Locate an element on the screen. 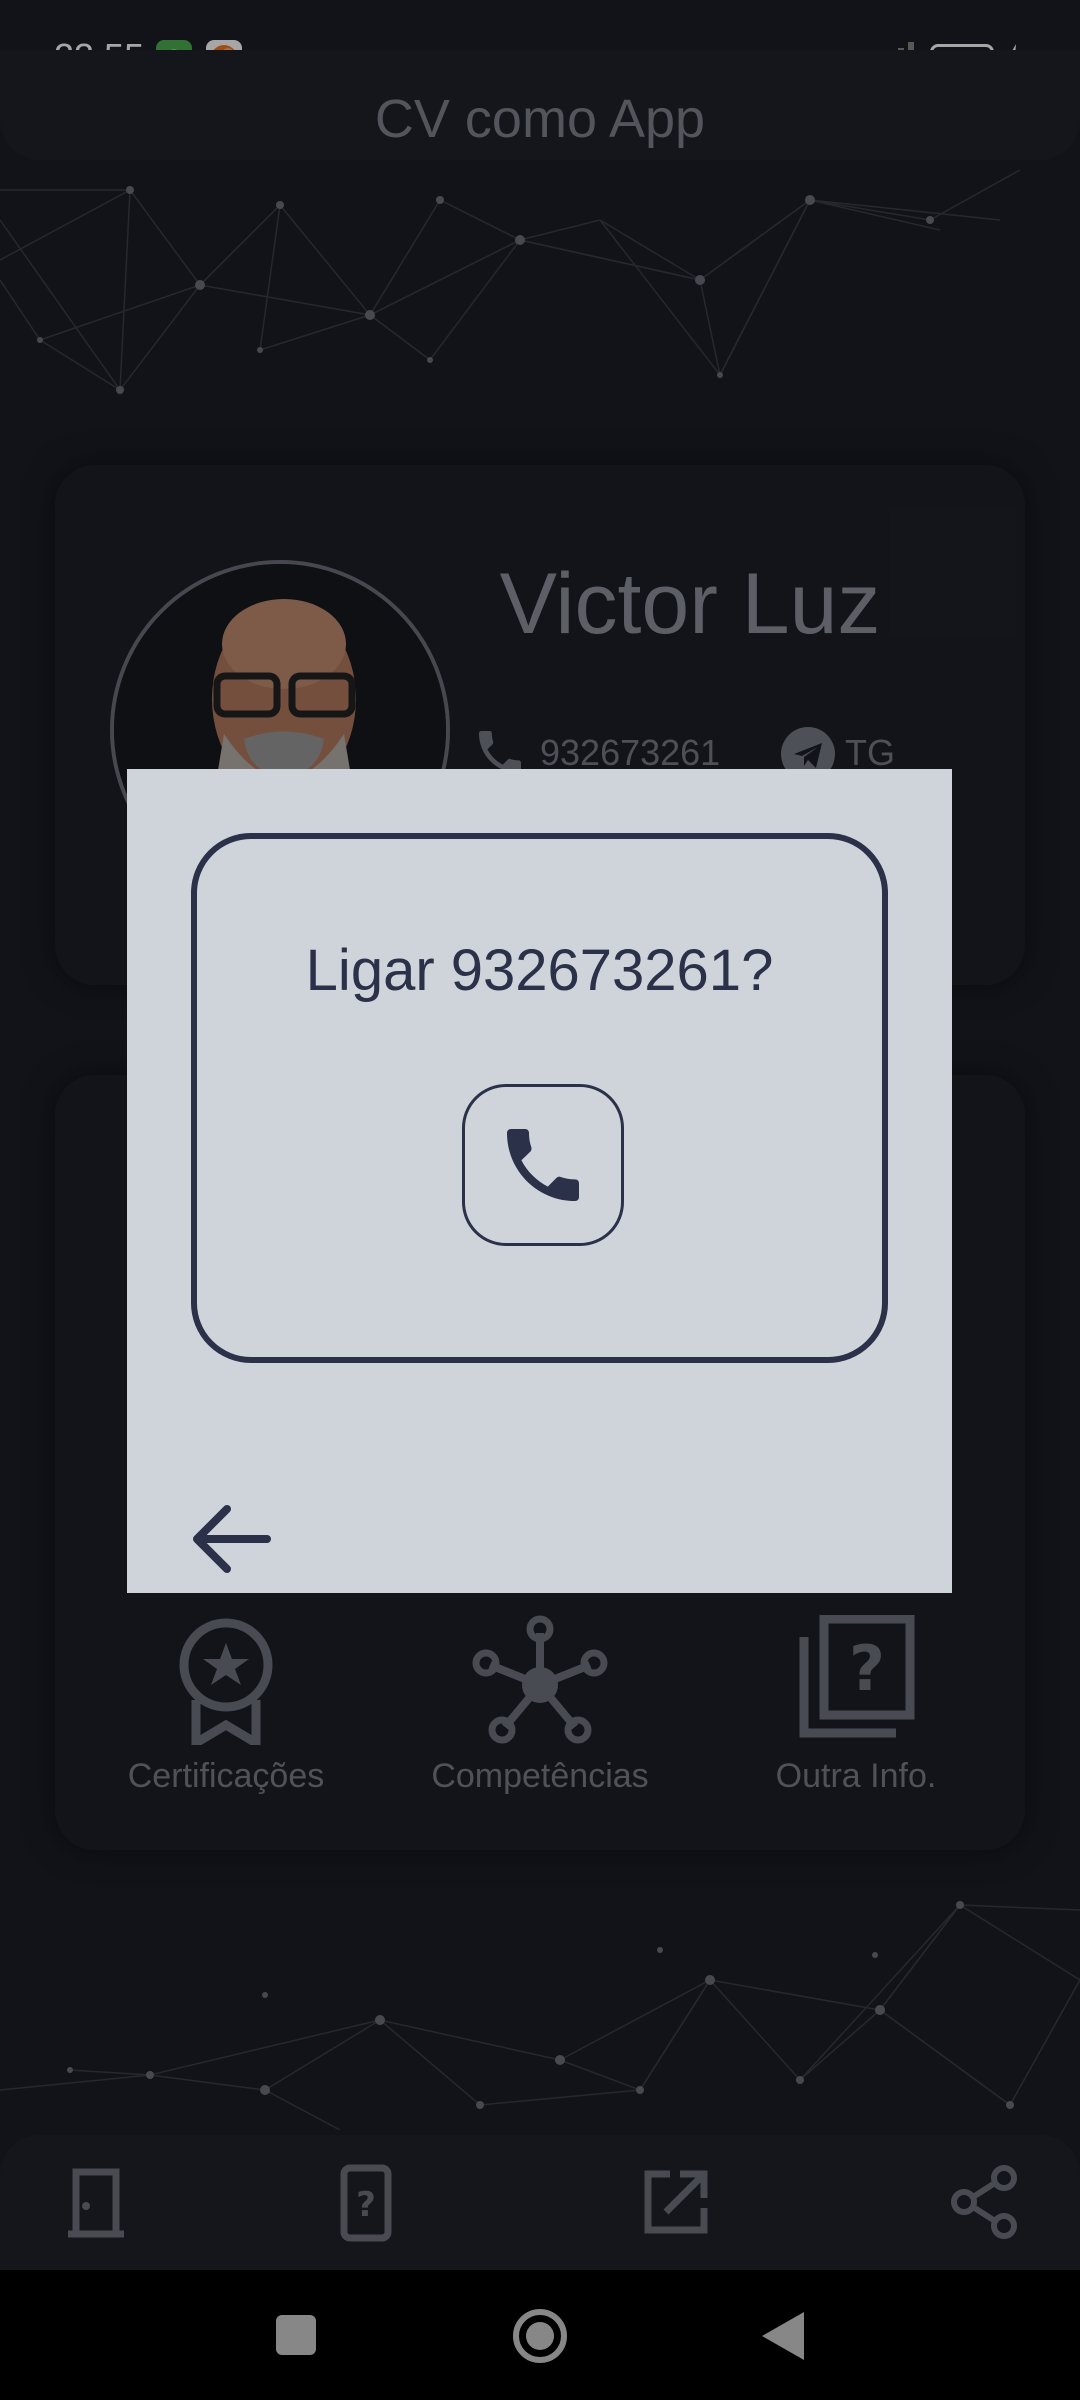 The height and width of the screenshot is (2400, 1080). arrow-left-icon is located at coordinates (232, 1539).